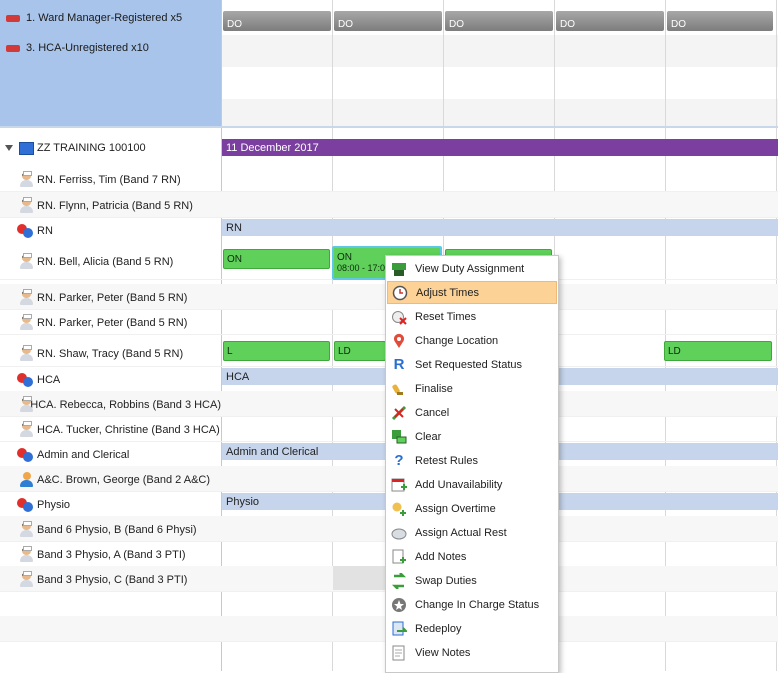 The width and height of the screenshot is (778, 673). Describe the element at coordinates (399, 509) in the screenshot. I see `overtime-icon` at that location.